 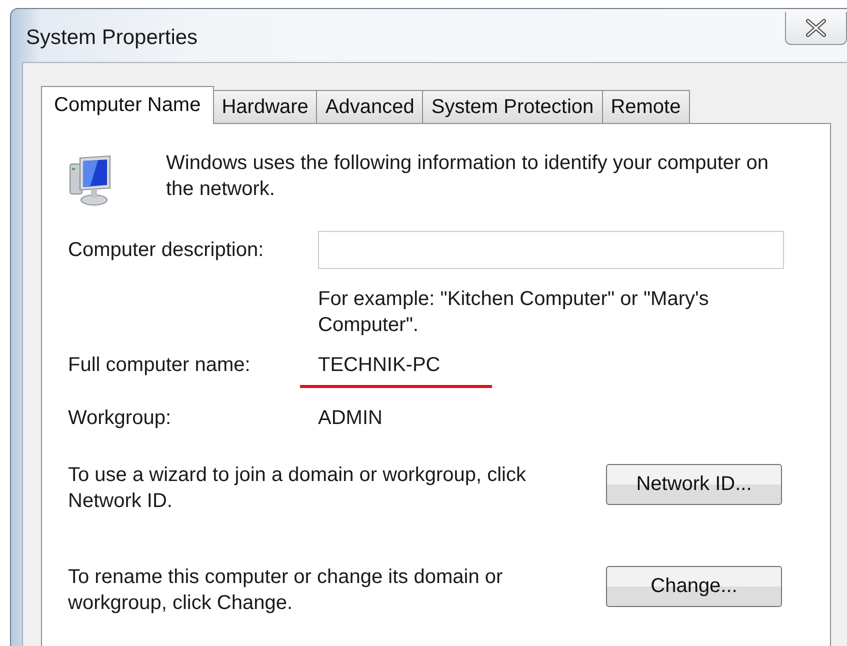 What do you see at coordinates (120, 418) in the screenshot?
I see `field-label: Workgroup:` at bounding box center [120, 418].